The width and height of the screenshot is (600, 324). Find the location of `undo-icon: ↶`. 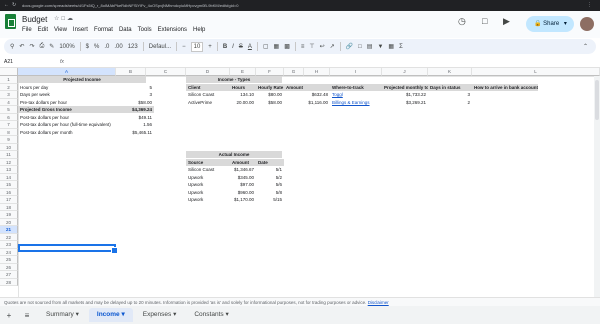

undo-icon: ↶ is located at coordinates (21, 46).